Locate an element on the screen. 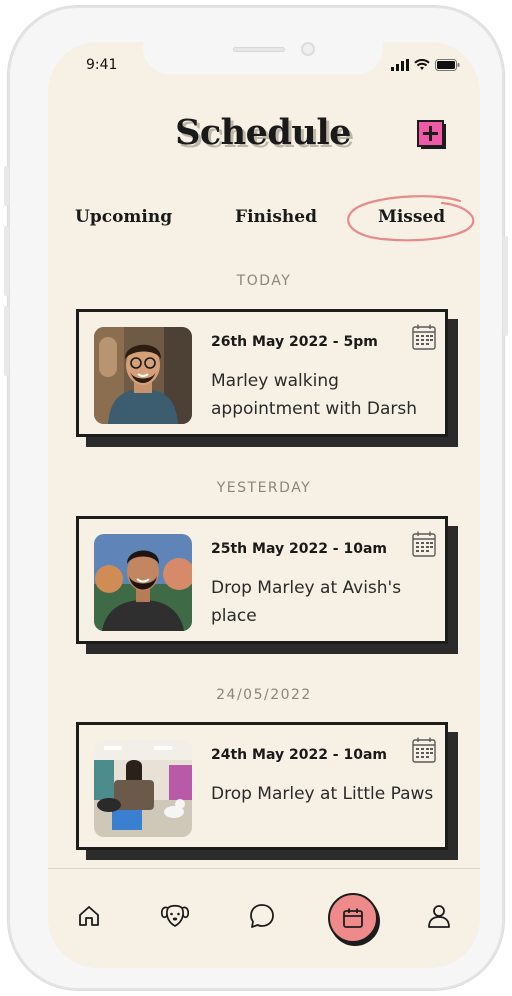 This screenshot has height=996, width=512. wifi-icon is located at coordinates (422, 64).